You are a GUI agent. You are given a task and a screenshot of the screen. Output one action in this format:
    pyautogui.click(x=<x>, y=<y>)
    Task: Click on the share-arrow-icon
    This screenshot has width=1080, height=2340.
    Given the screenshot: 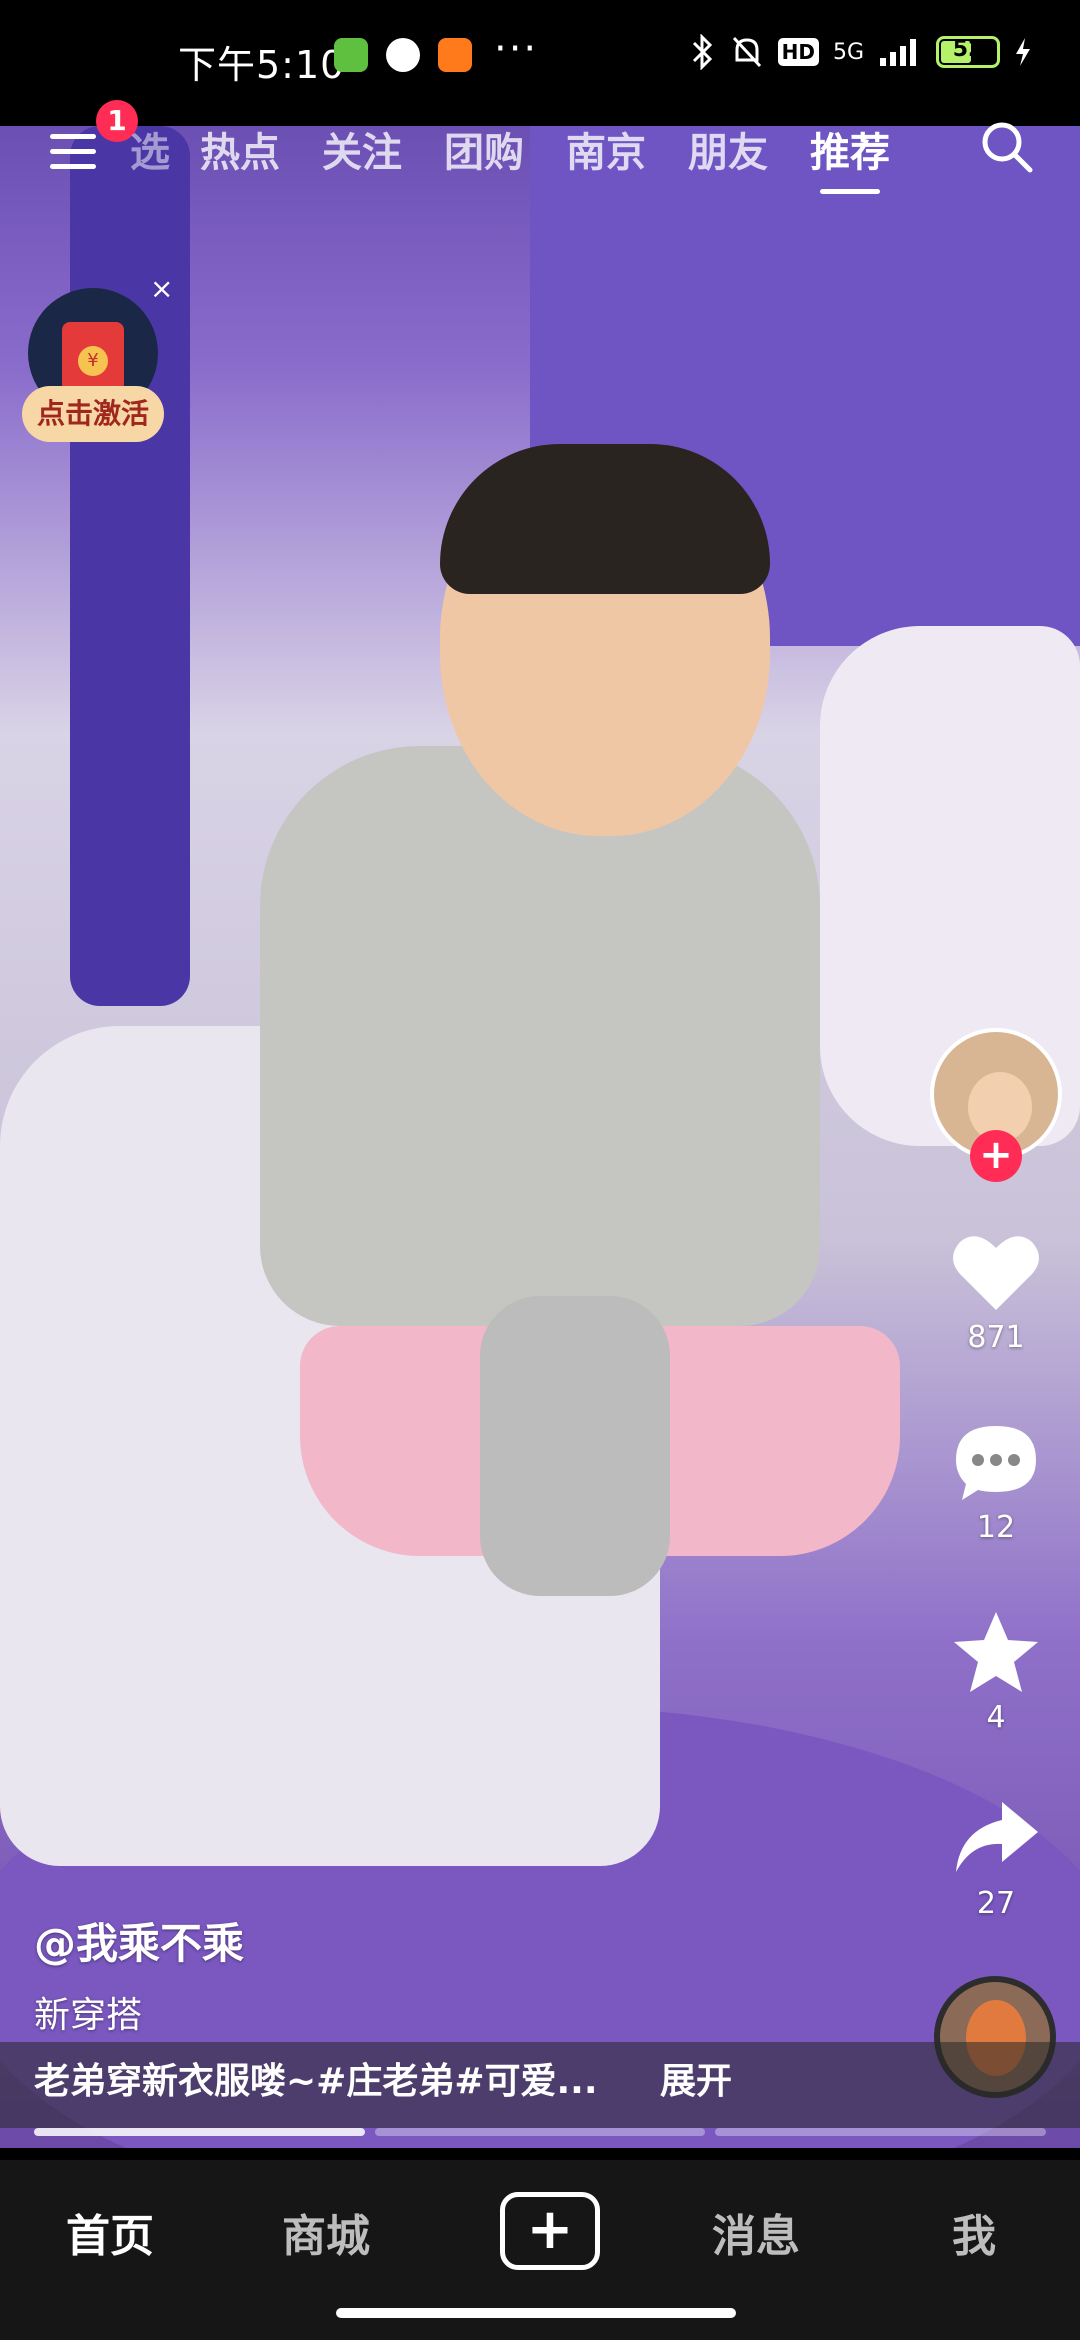 What is the action you would take?
    pyautogui.click(x=997, y=1837)
    